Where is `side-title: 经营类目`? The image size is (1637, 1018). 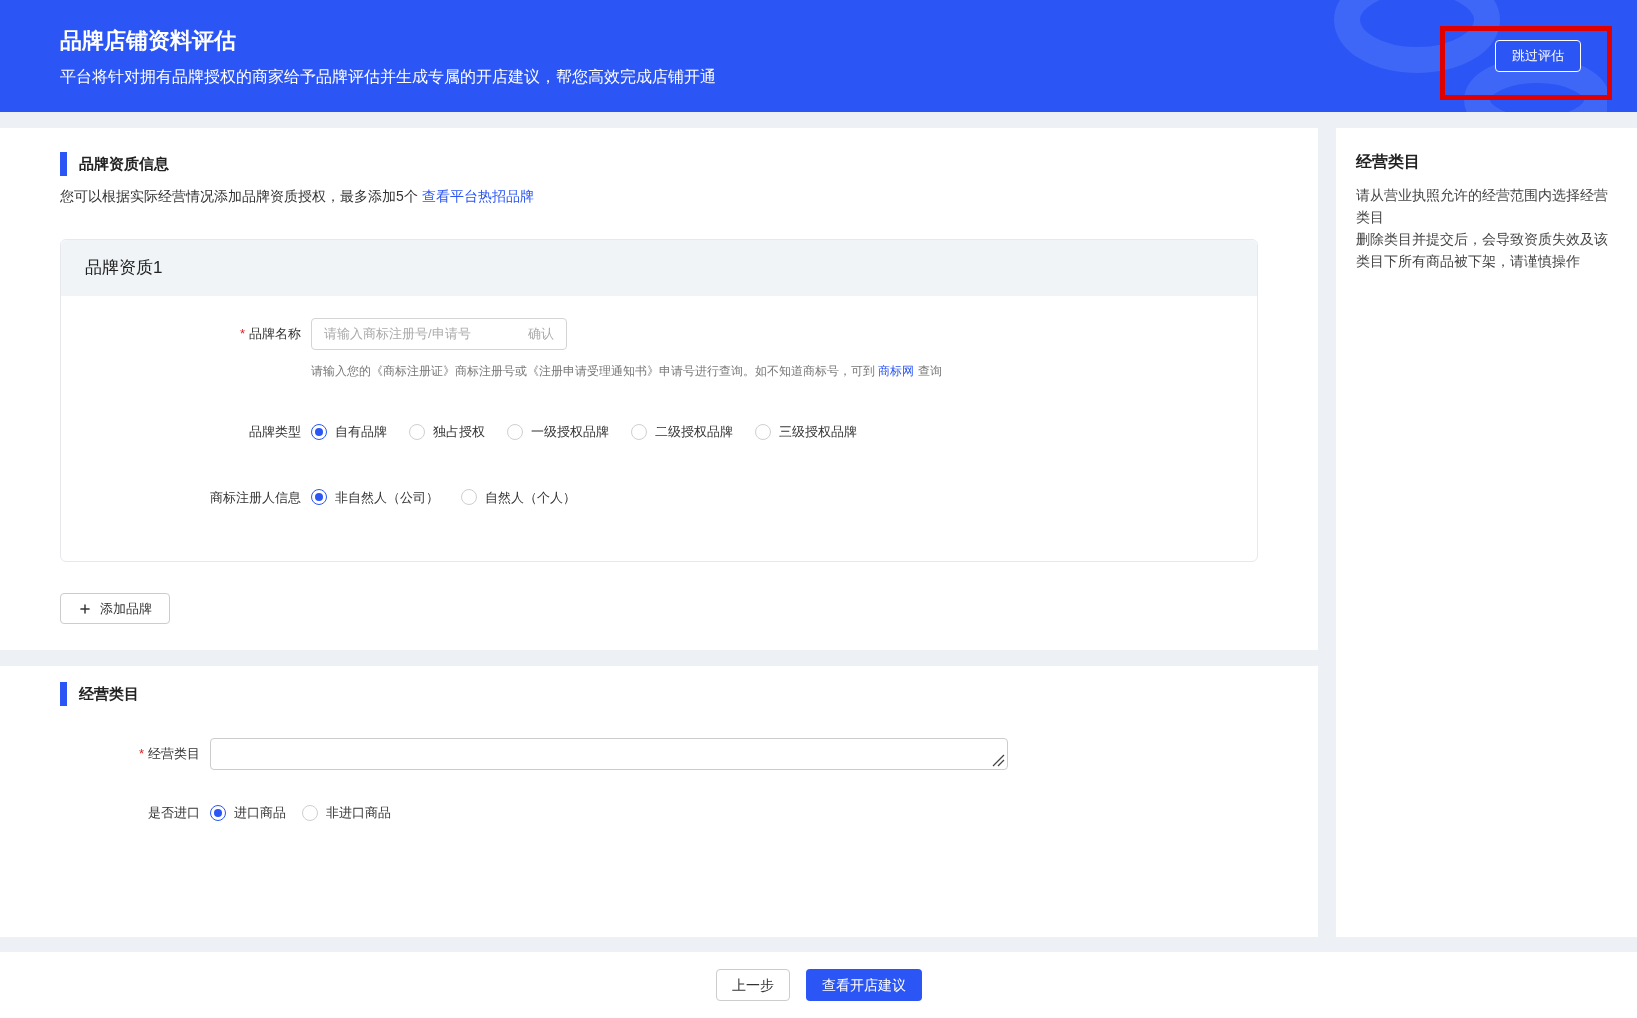 side-title: 经营类目 is located at coordinates (1388, 162).